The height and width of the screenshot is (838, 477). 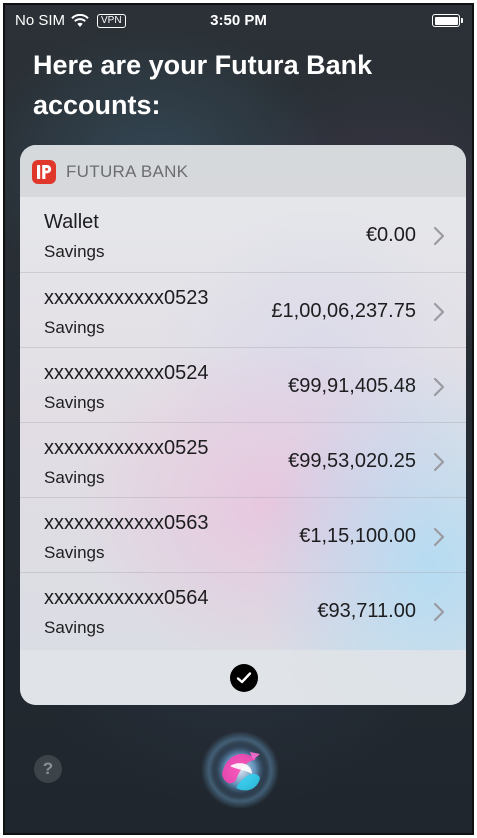 What do you see at coordinates (243, 459) in the screenshot?
I see `account-row: xxxxxxxxxxxx0525 Savings €99,53,020.25` at bounding box center [243, 459].